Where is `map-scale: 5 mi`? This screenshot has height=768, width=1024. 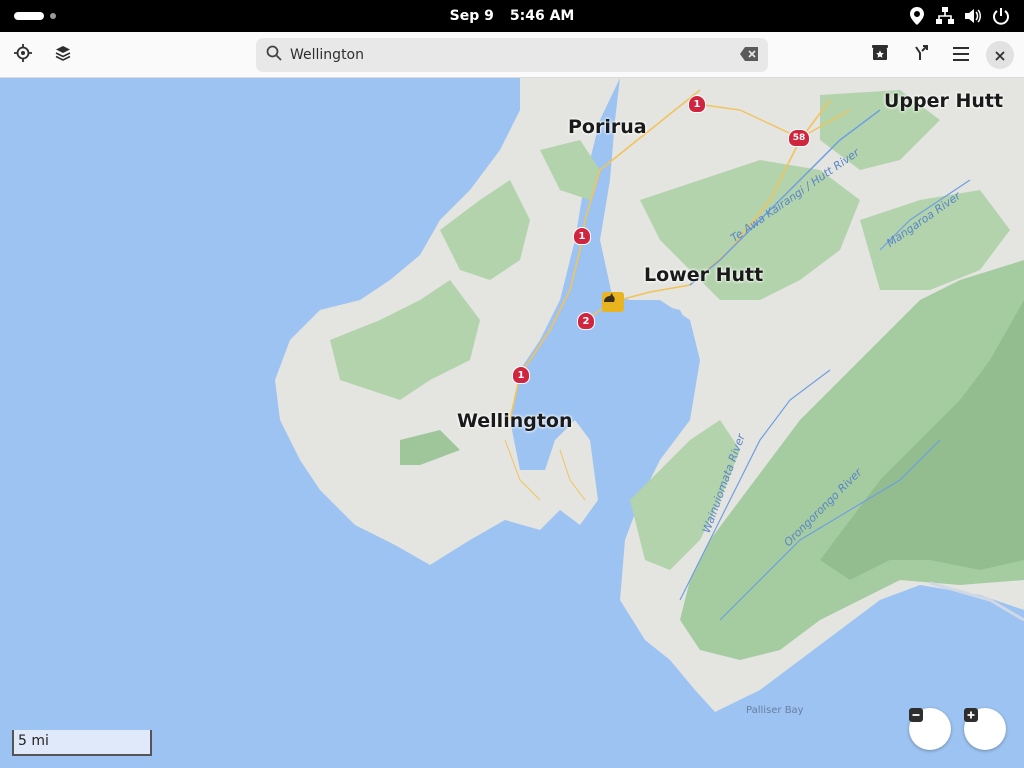 map-scale: 5 mi is located at coordinates (82, 743).